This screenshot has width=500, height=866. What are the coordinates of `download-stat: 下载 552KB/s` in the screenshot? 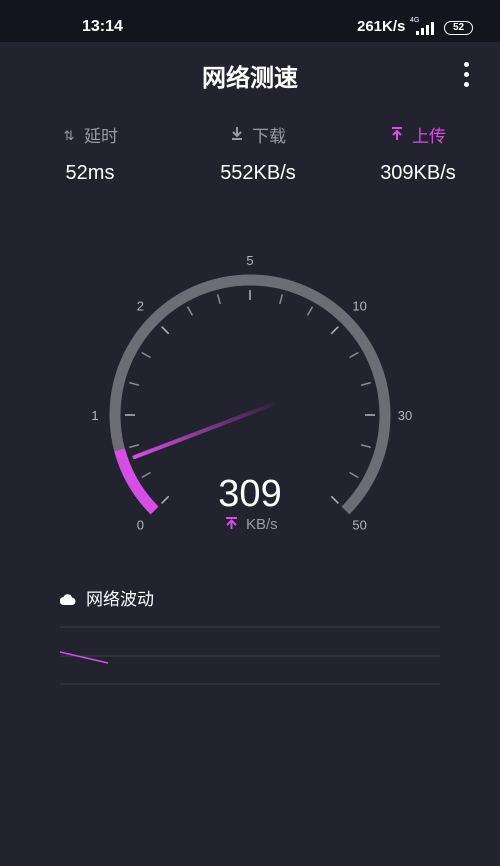 It's located at (258, 154).